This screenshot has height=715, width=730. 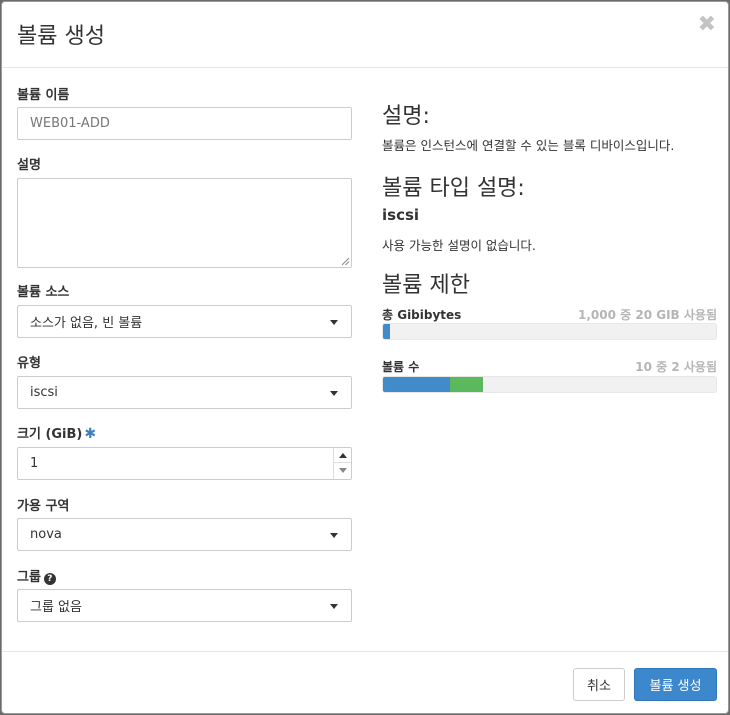 What do you see at coordinates (466, 384) in the screenshot?
I see `quota-added-bar` at bounding box center [466, 384].